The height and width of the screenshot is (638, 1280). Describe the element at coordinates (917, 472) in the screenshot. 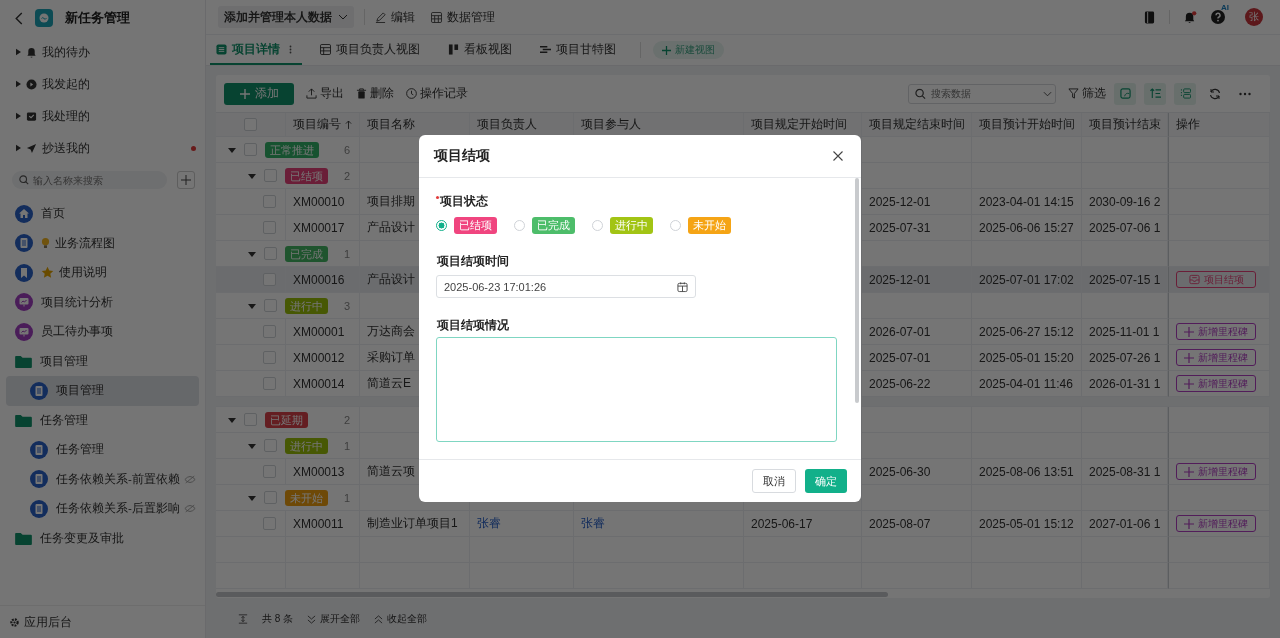

I see `table-cell: 2025-06-30` at that location.